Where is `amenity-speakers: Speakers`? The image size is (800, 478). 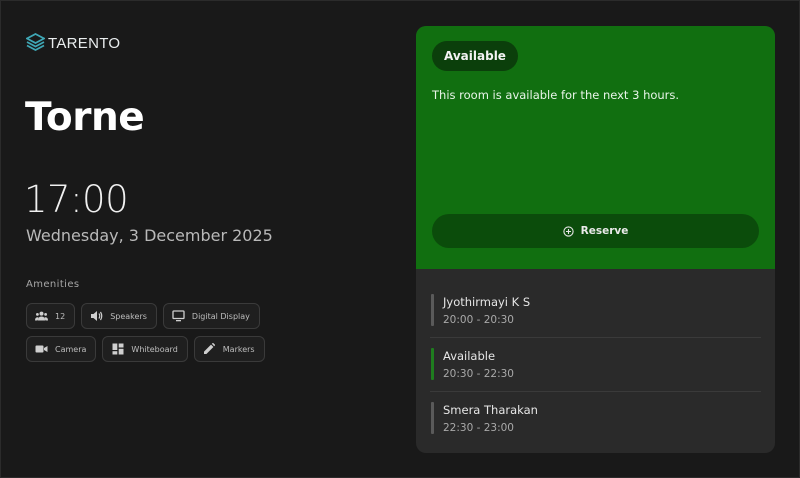 amenity-speakers: Speakers is located at coordinates (119, 316).